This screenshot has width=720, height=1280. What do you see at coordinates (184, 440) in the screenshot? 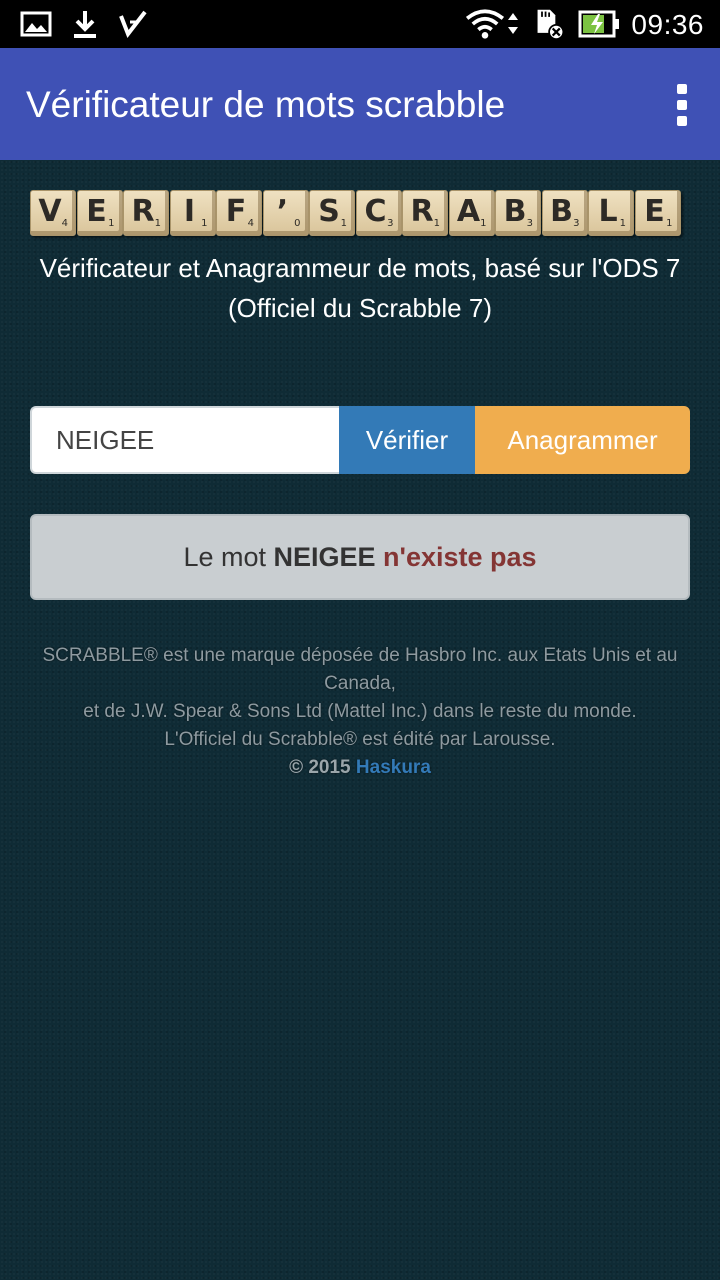
I see `word-input` at bounding box center [184, 440].